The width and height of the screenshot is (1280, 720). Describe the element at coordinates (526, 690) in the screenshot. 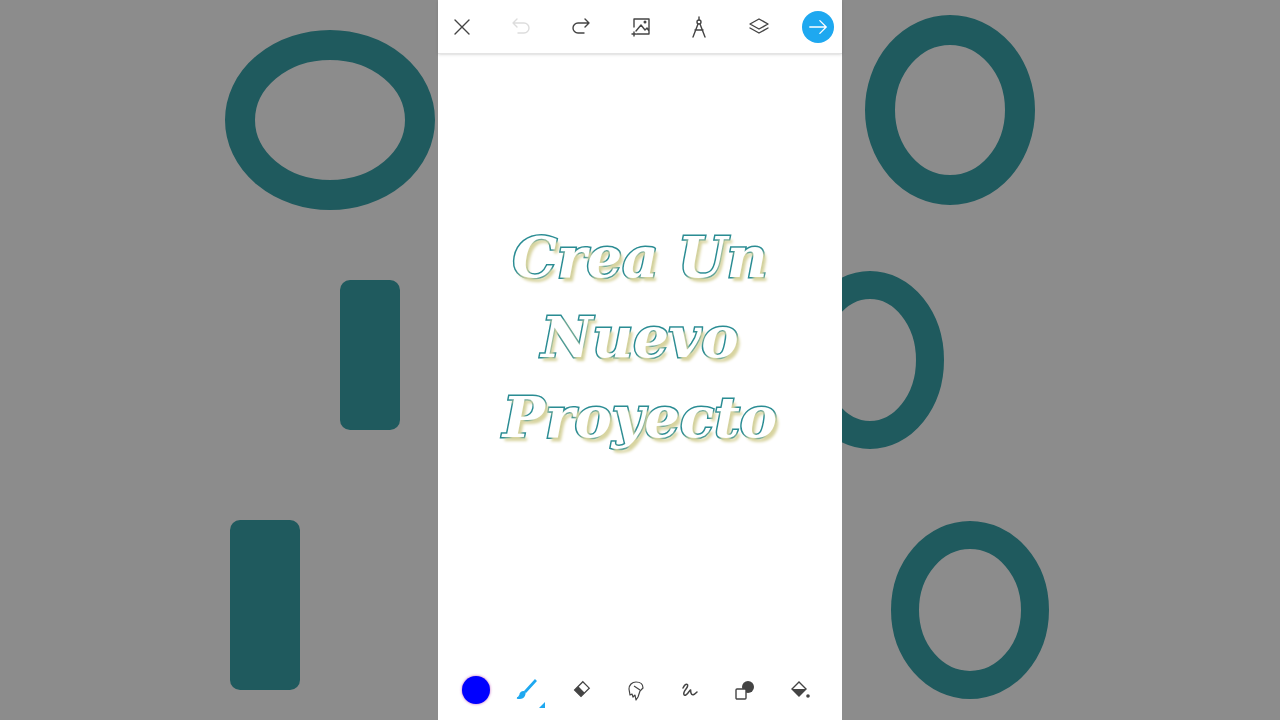

I see `brush-icon` at that location.